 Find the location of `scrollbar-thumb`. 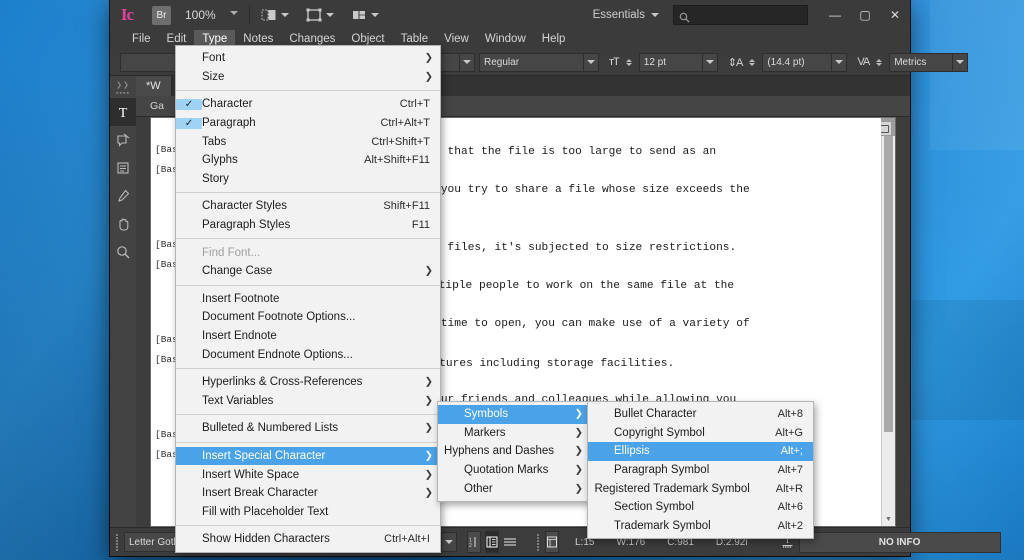

scrollbar-thumb is located at coordinates (888, 282).